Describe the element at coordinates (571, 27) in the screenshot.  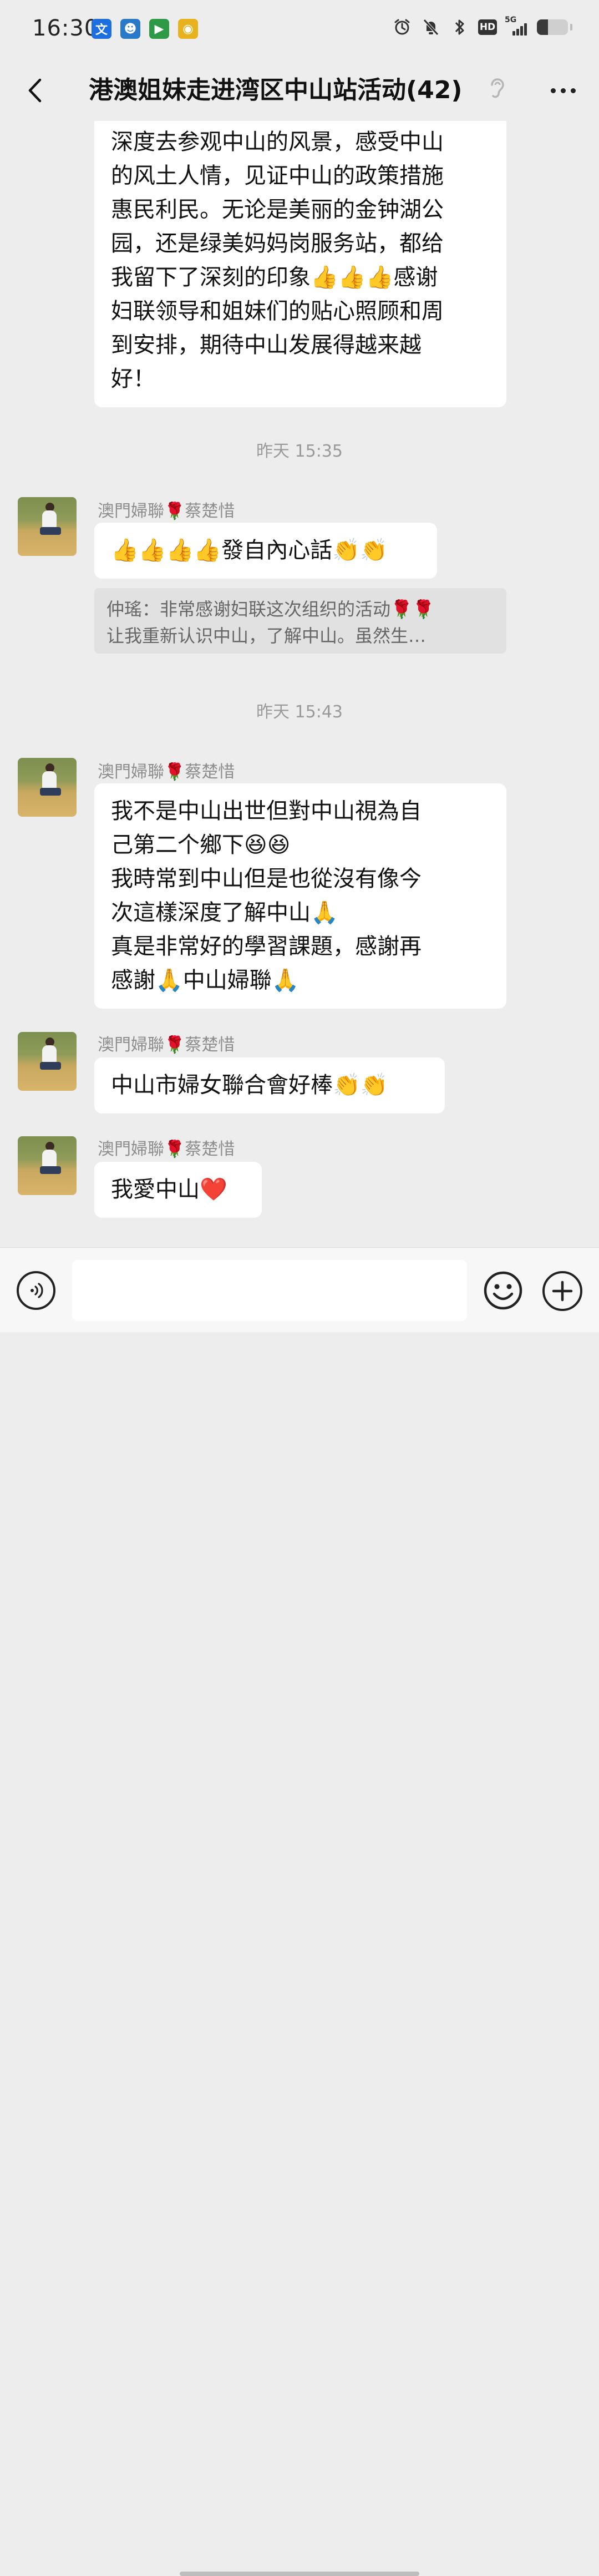
I see `battery-tip` at that location.